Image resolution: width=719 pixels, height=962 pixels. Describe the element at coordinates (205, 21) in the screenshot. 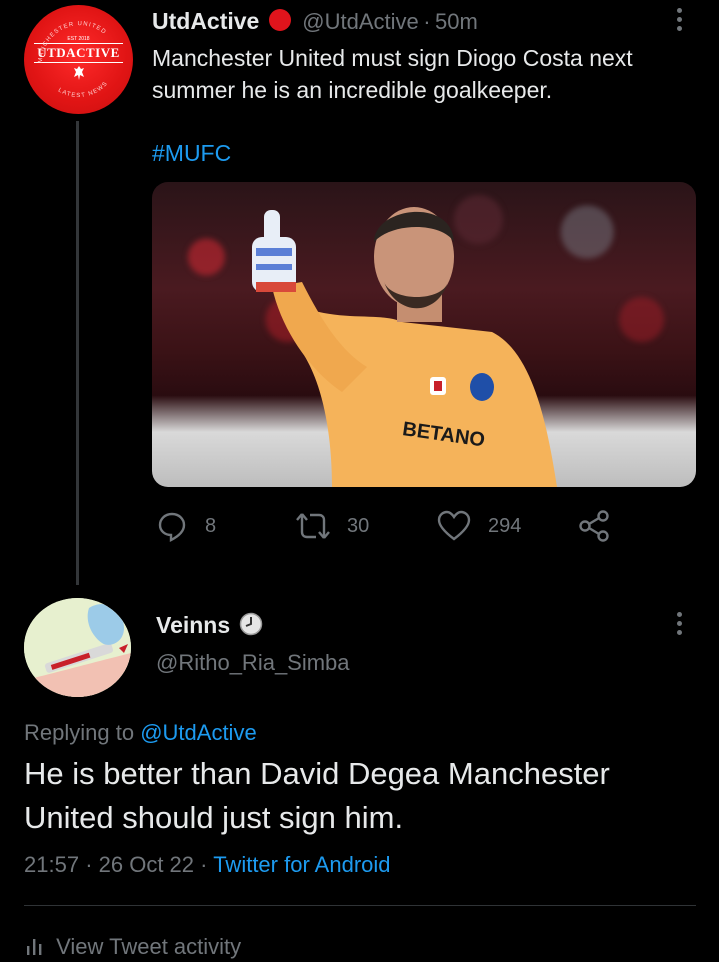

I see `display-name: UtdActive` at that location.